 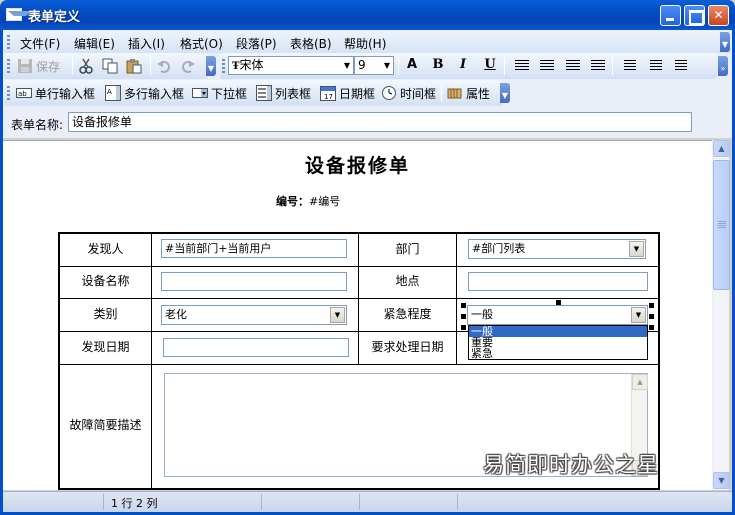 What do you see at coordinates (362, 65) in the screenshot?
I see `font-size-value: 9` at bounding box center [362, 65].